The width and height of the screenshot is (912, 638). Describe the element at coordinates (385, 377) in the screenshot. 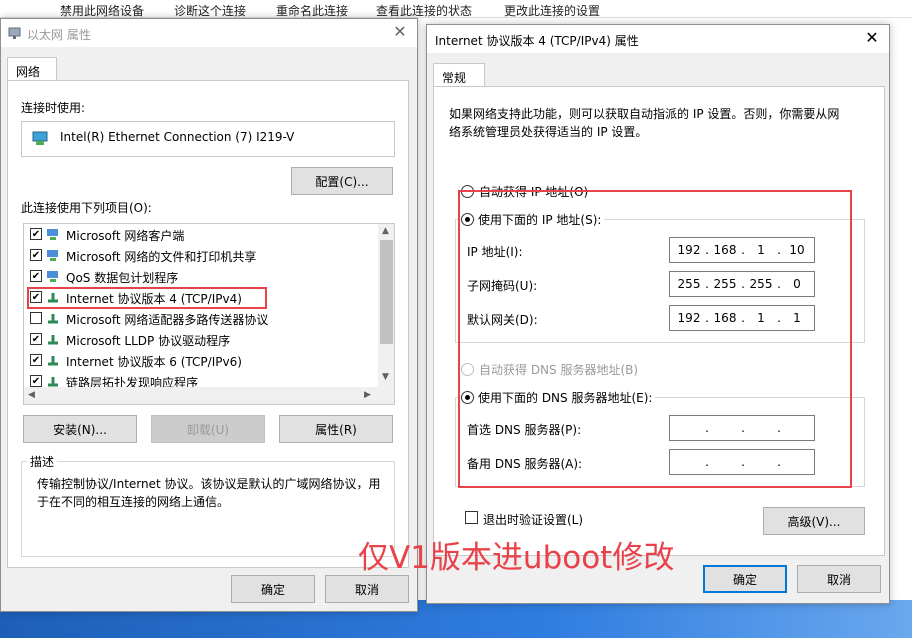

I see `scroll-down-icon: ▼` at that location.